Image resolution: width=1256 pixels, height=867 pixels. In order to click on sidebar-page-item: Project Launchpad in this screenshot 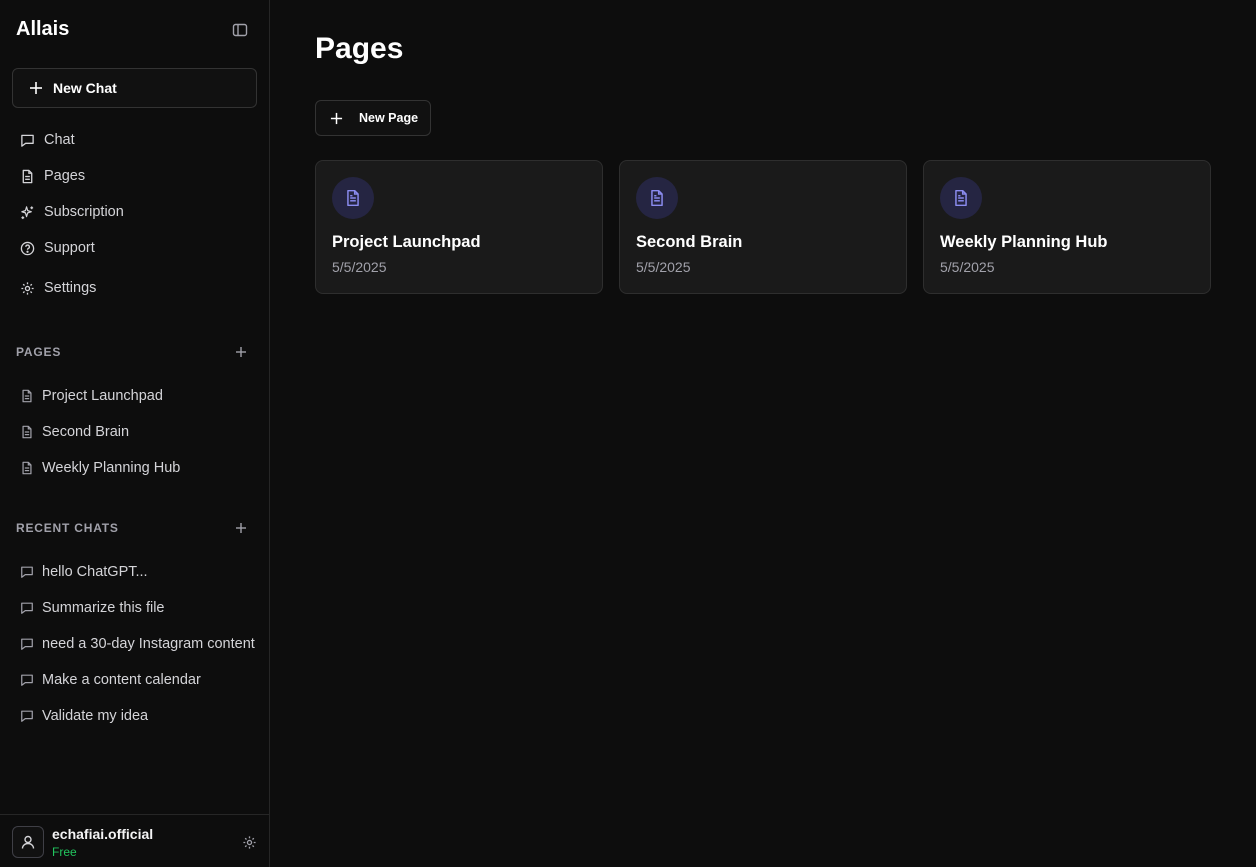, I will do `click(144, 396)`.